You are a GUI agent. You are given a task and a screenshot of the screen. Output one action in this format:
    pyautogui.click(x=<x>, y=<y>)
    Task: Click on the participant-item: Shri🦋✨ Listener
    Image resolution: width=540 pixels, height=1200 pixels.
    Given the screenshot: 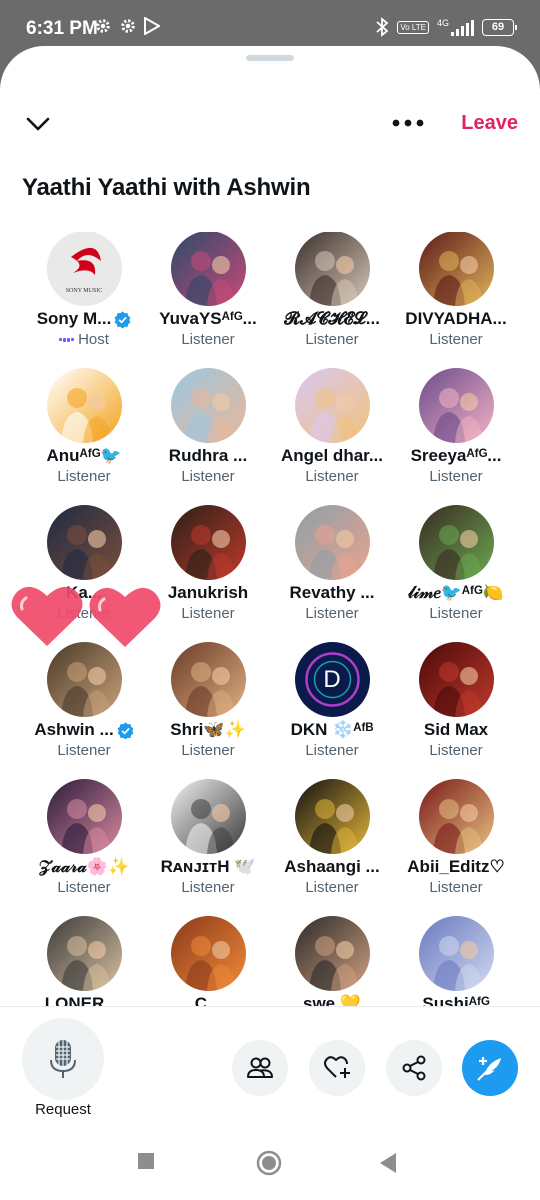 What is the action you would take?
    pyautogui.click(x=208, y=711)
    